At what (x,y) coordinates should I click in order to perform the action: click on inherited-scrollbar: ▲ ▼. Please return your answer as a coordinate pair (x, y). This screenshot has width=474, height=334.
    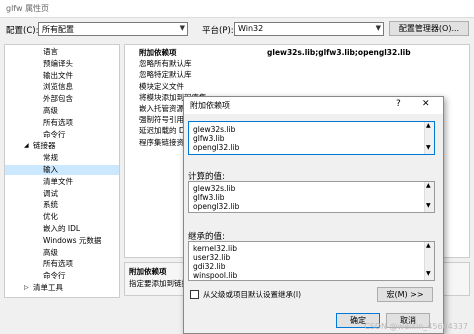
    Looking at the image, I should click on (429, 261).